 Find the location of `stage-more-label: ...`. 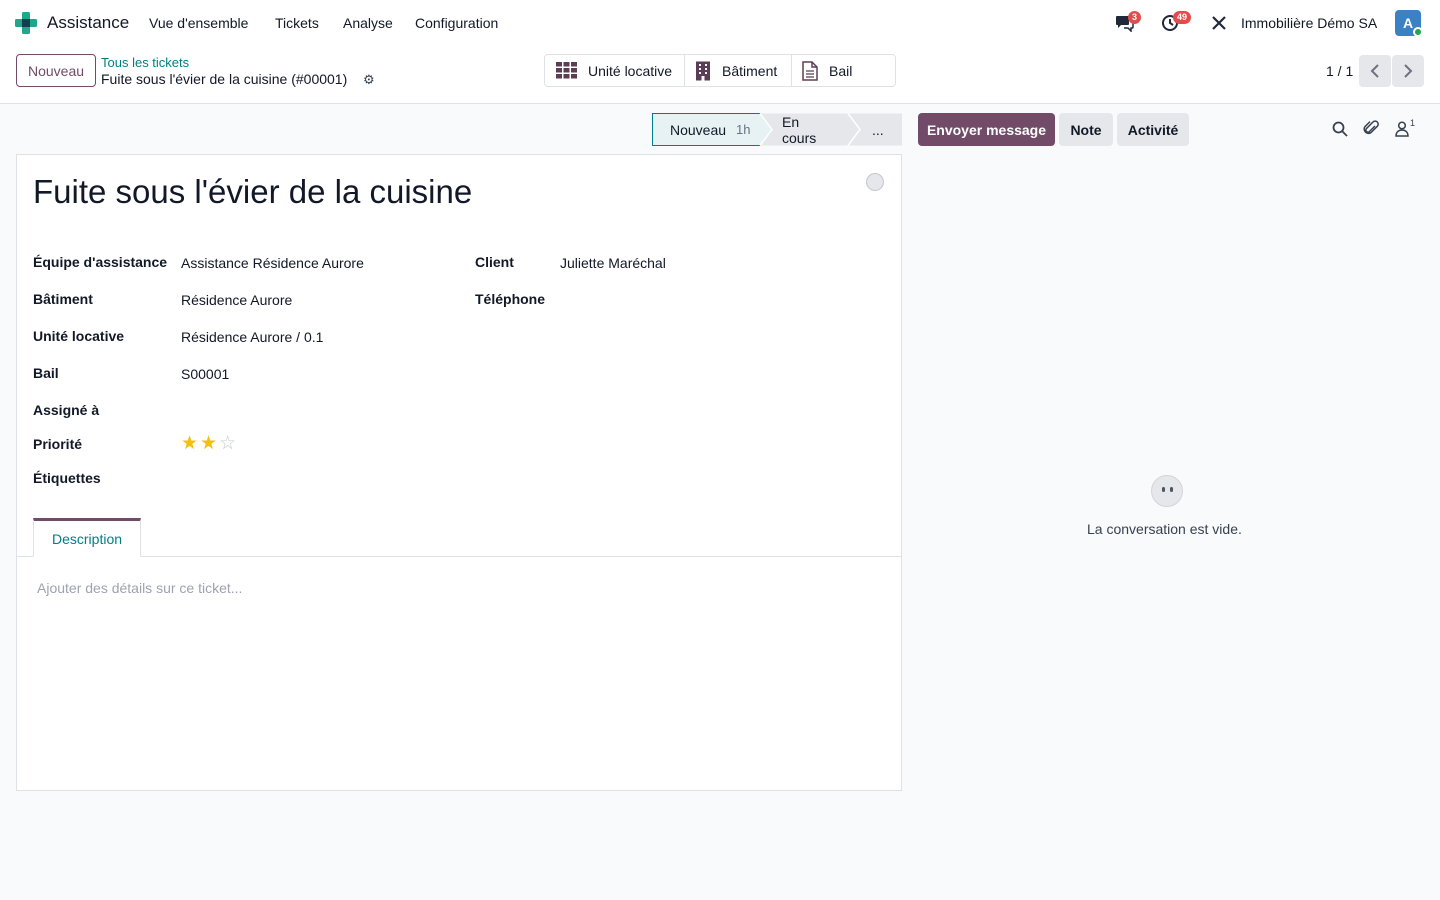

stage-more-label: ... is located at coordinates (878, 129).